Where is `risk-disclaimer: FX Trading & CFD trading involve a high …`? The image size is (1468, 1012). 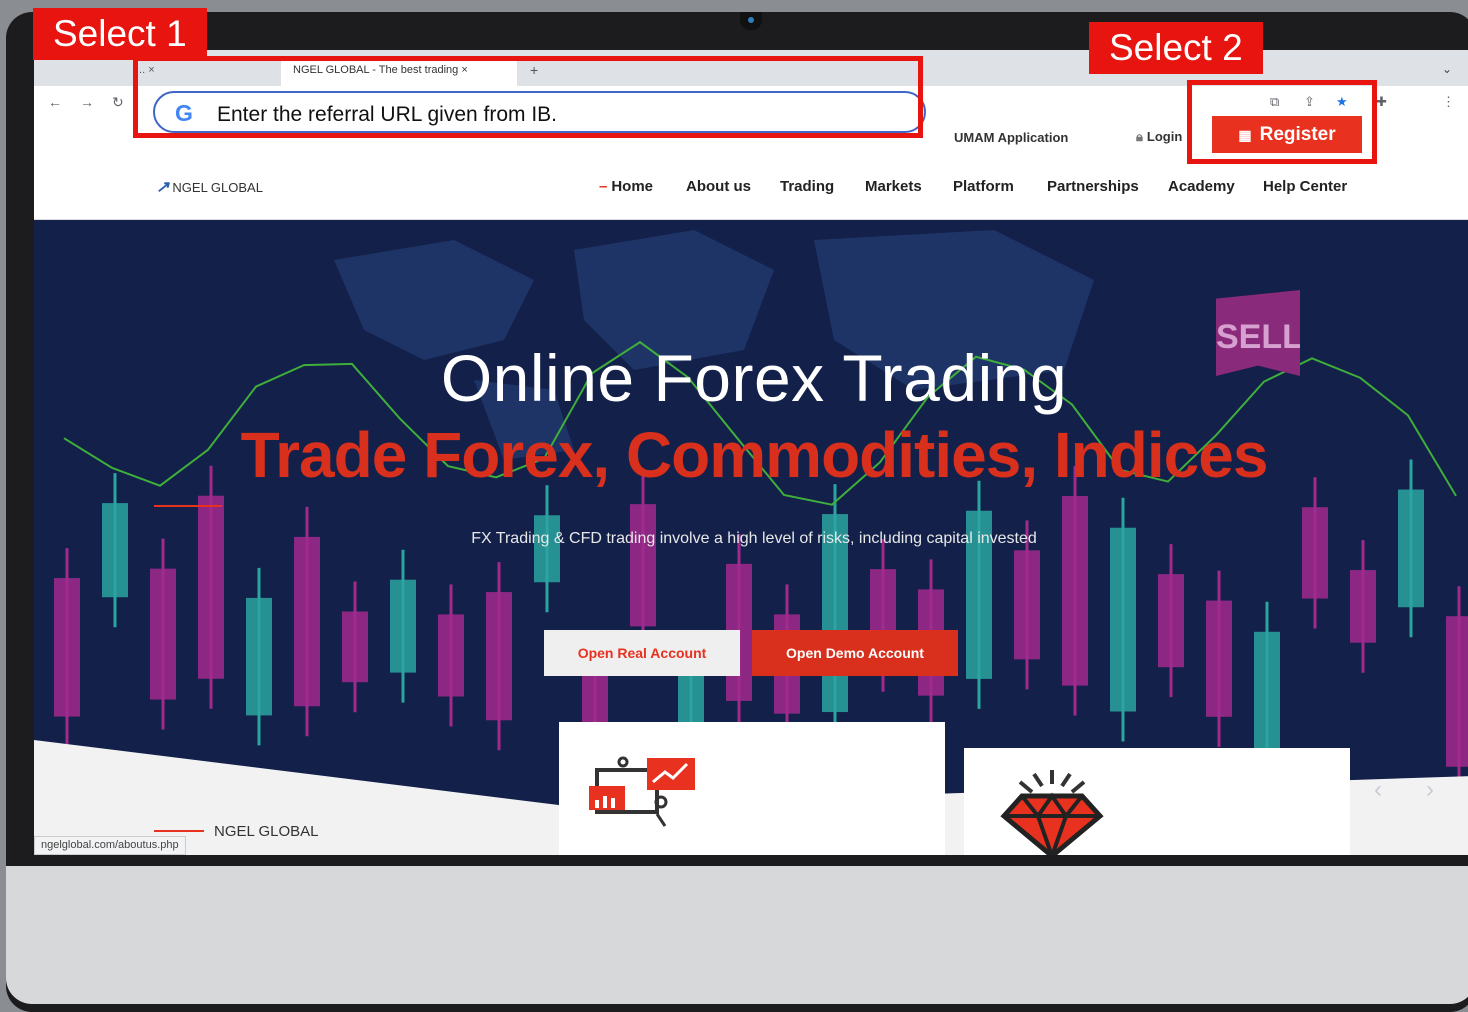
risk-disclaimer: FX Trading & CFD trading involve a high … is located at coordinates (754, 538).